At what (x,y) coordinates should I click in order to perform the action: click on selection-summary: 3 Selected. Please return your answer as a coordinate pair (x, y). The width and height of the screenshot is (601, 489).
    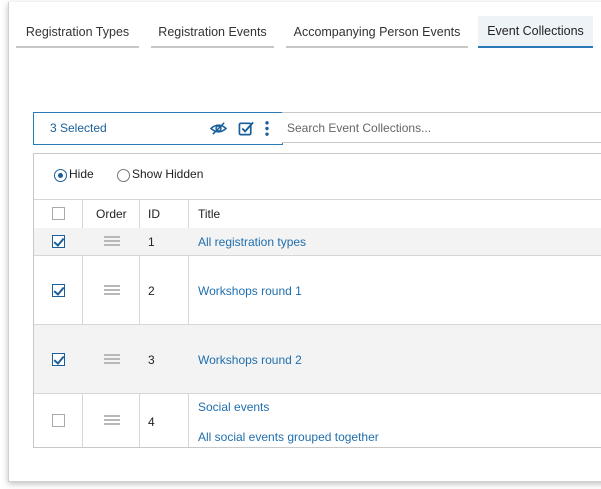
    Looking at the image, I should click on (158, 128).